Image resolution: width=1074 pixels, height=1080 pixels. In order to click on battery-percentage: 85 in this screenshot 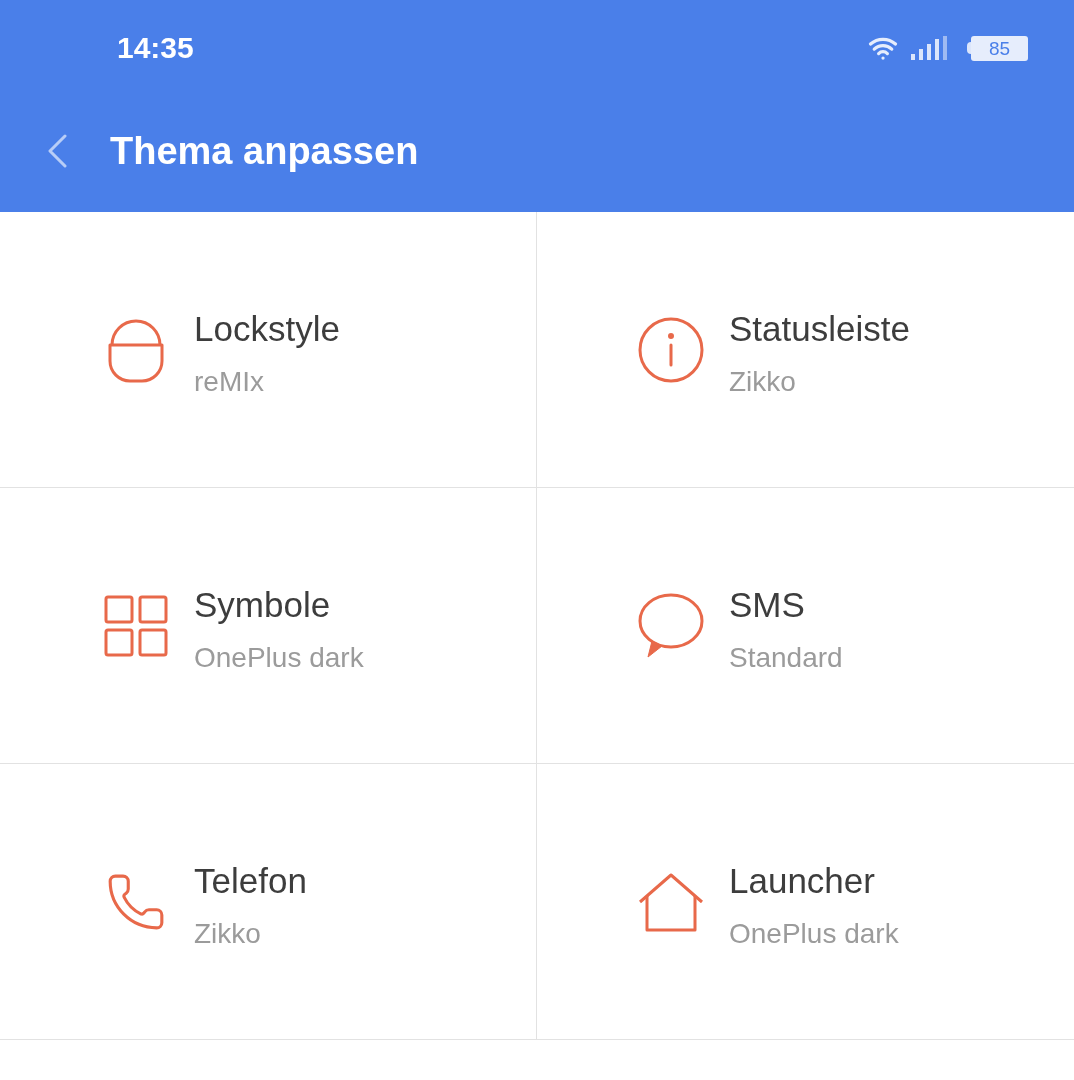, I will do `click(999, 48)`.